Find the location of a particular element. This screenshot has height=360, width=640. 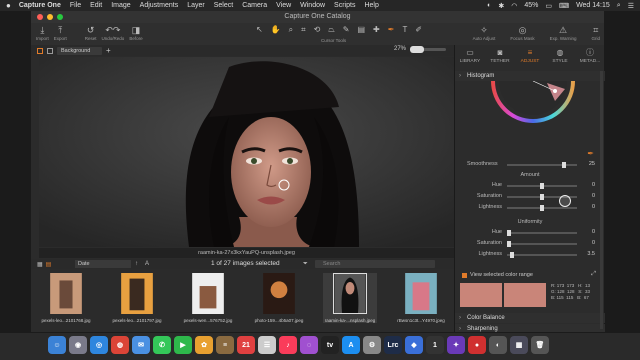

control-center-icon: ☰ is located at coordinates (631, 6).